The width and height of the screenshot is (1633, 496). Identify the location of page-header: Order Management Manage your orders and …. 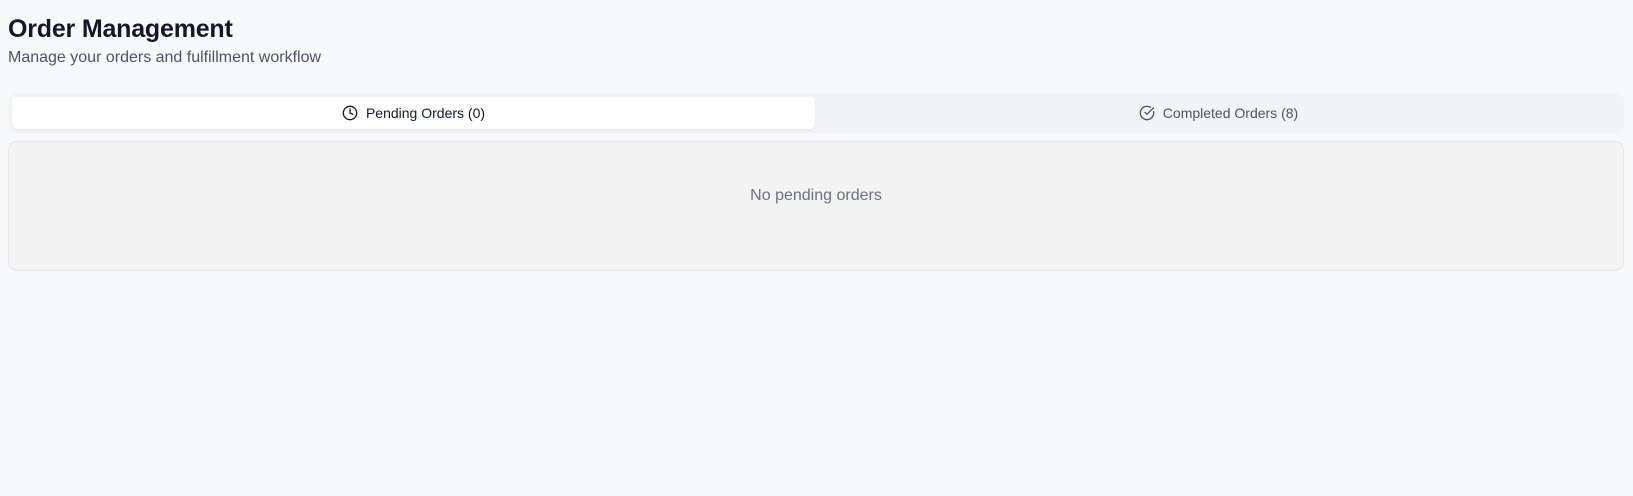
(816, 34).